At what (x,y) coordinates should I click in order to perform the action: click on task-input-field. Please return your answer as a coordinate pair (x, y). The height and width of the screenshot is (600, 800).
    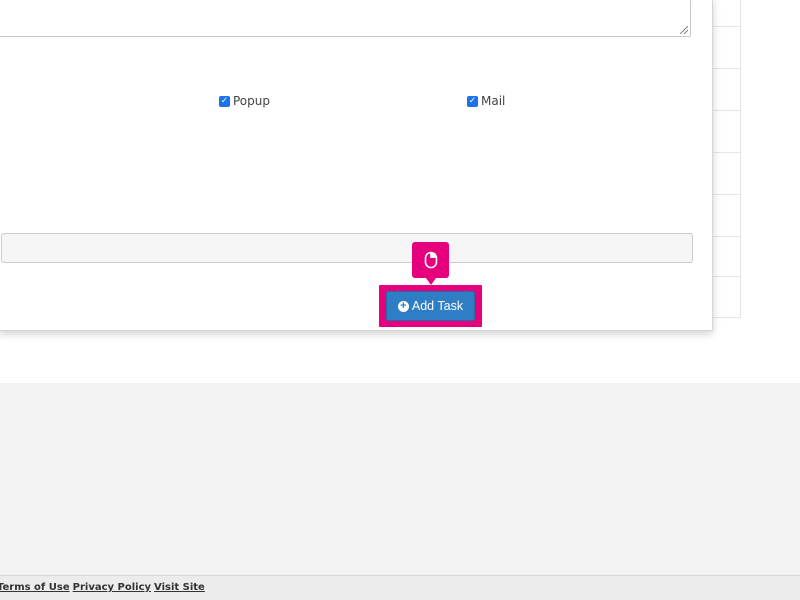
    Looking at the image, I should click on (347, 248).